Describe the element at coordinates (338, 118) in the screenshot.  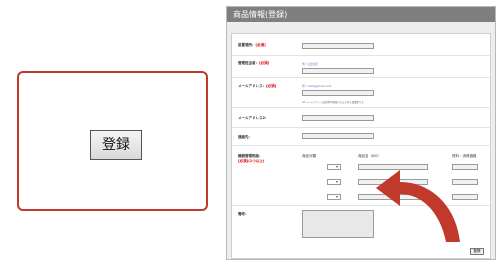
I see `email2-input` at that location.